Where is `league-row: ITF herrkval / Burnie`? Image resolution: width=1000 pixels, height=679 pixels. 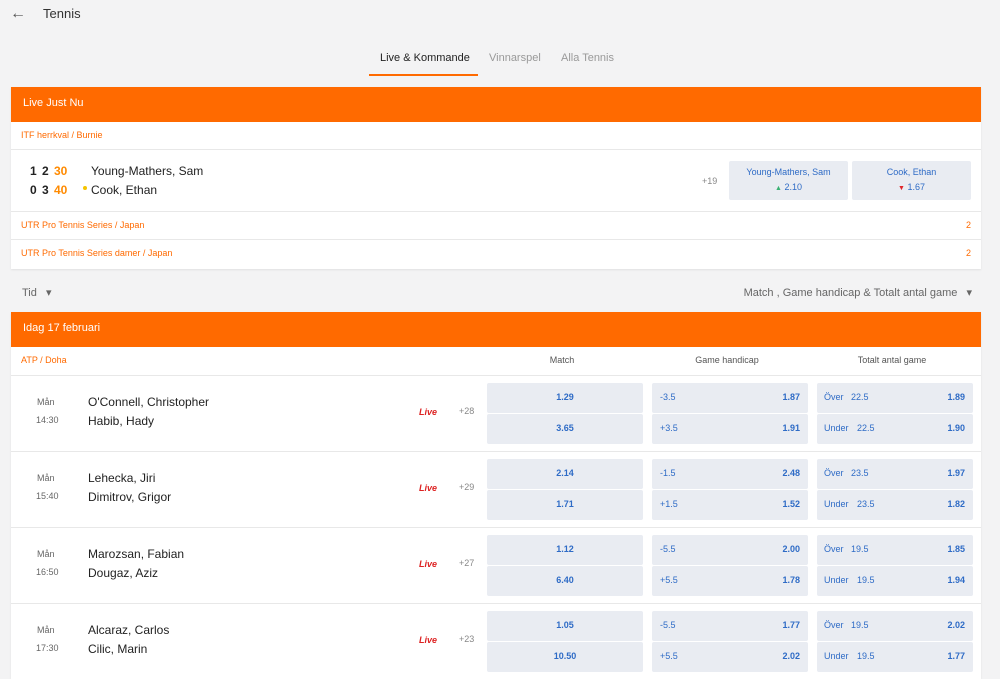 league-row: ITF herrkval / Burnie is located at coordinates (496, 136).